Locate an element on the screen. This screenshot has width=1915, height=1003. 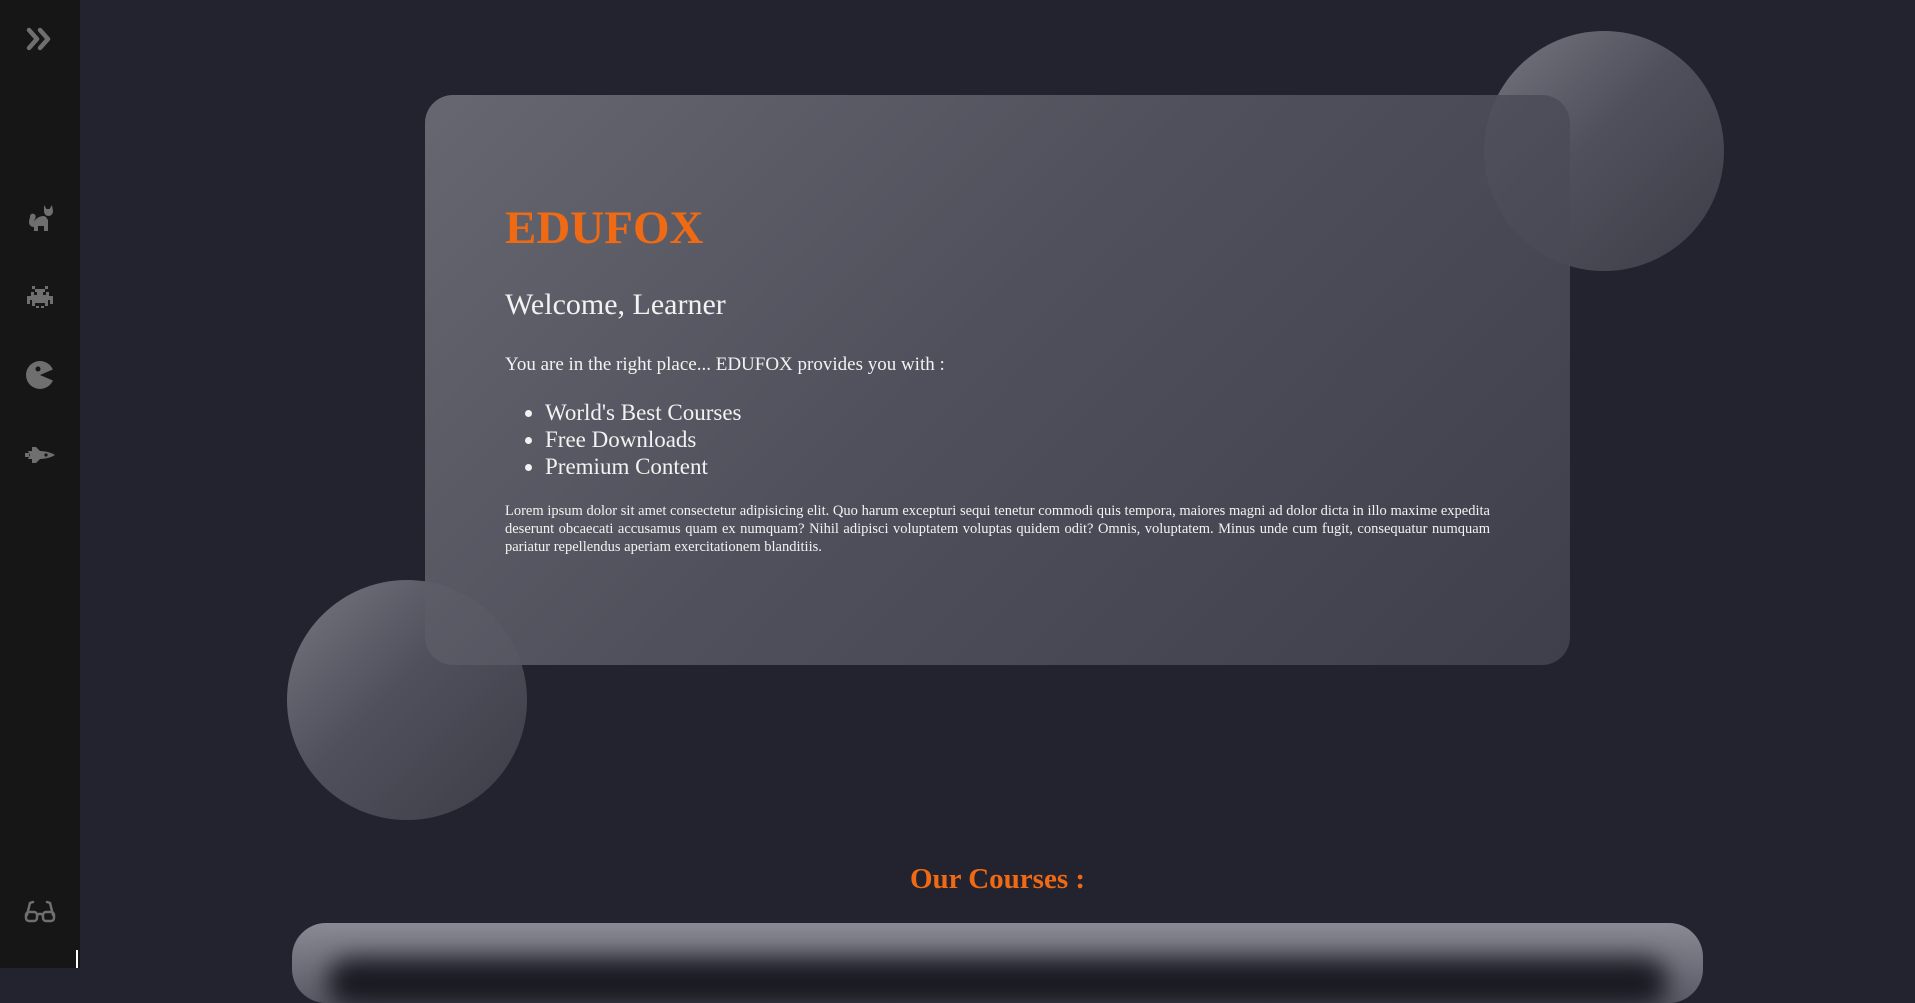
feature-item: Premium Content is located at coordinates (1017, 466).